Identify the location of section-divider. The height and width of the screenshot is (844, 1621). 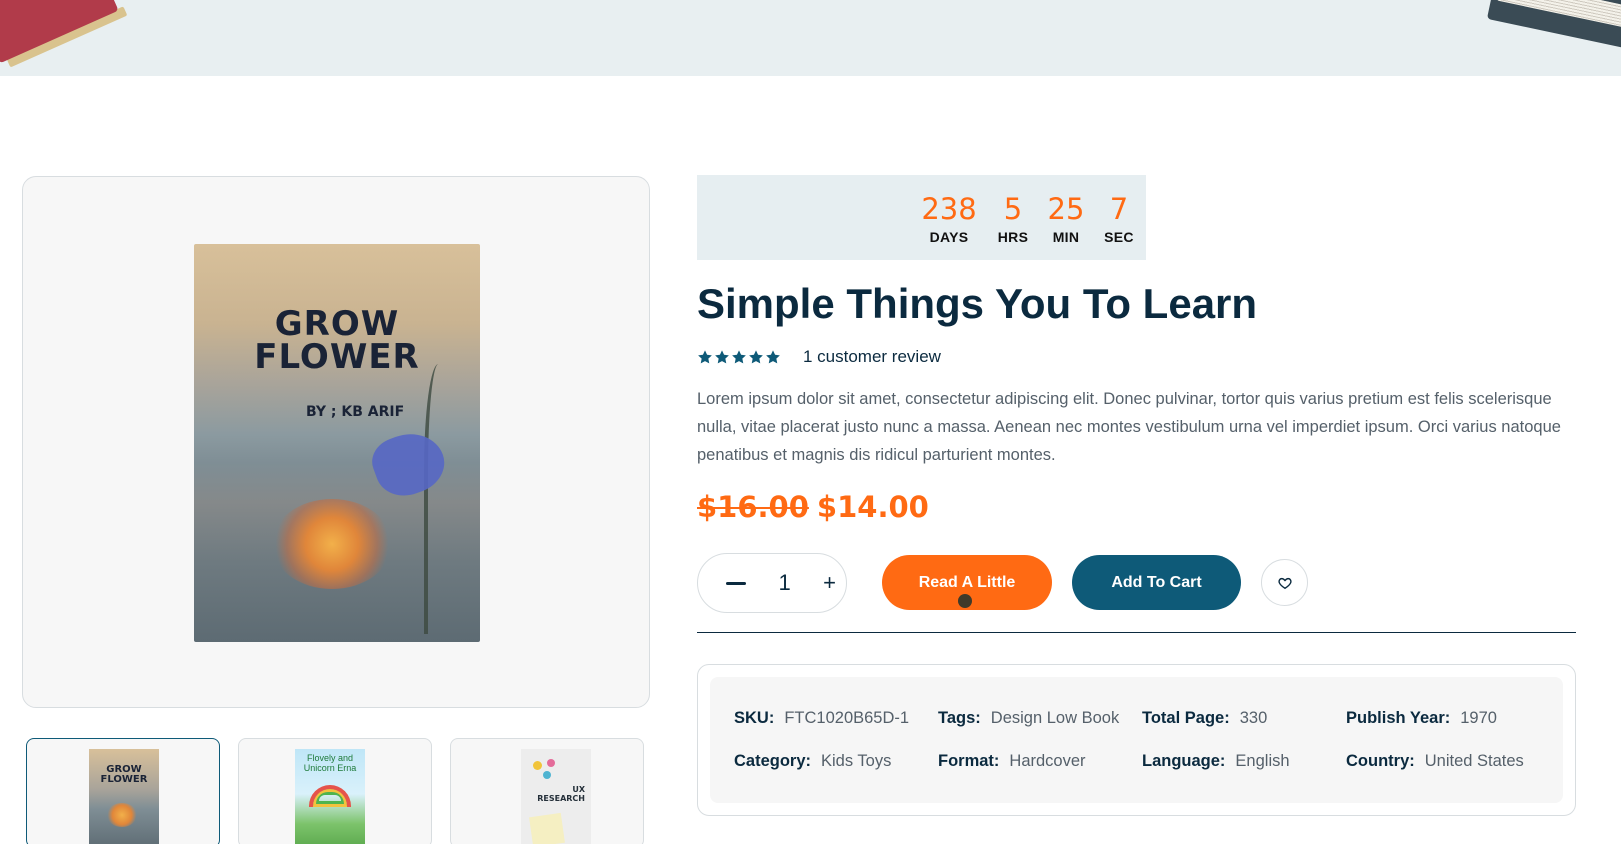
(1136, 632).